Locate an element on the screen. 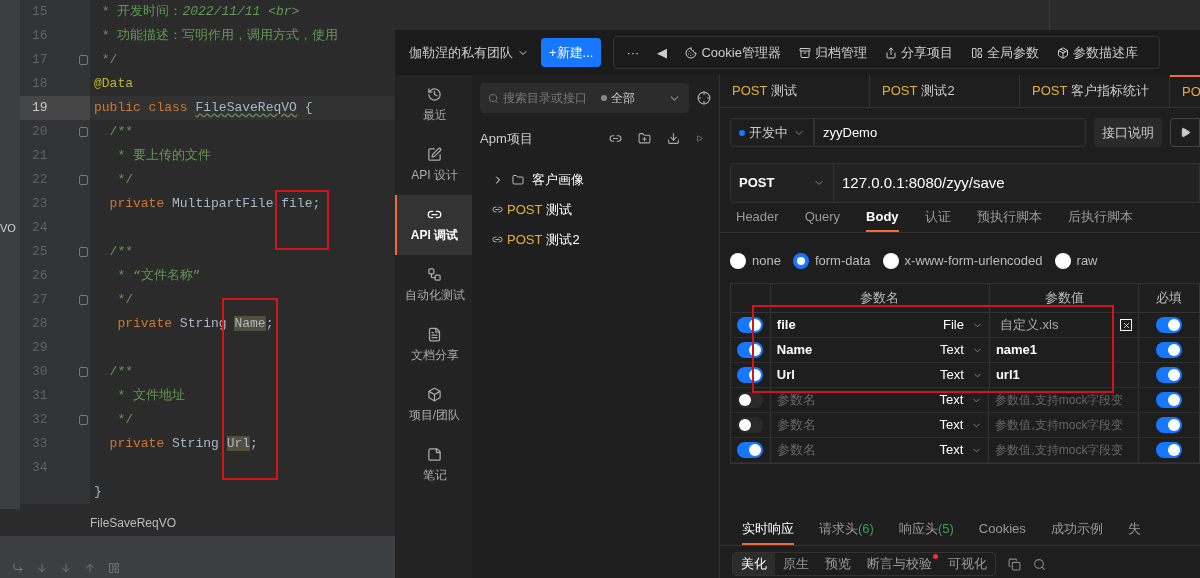  view-tab: 美化 is located at coordinates (754, 564).